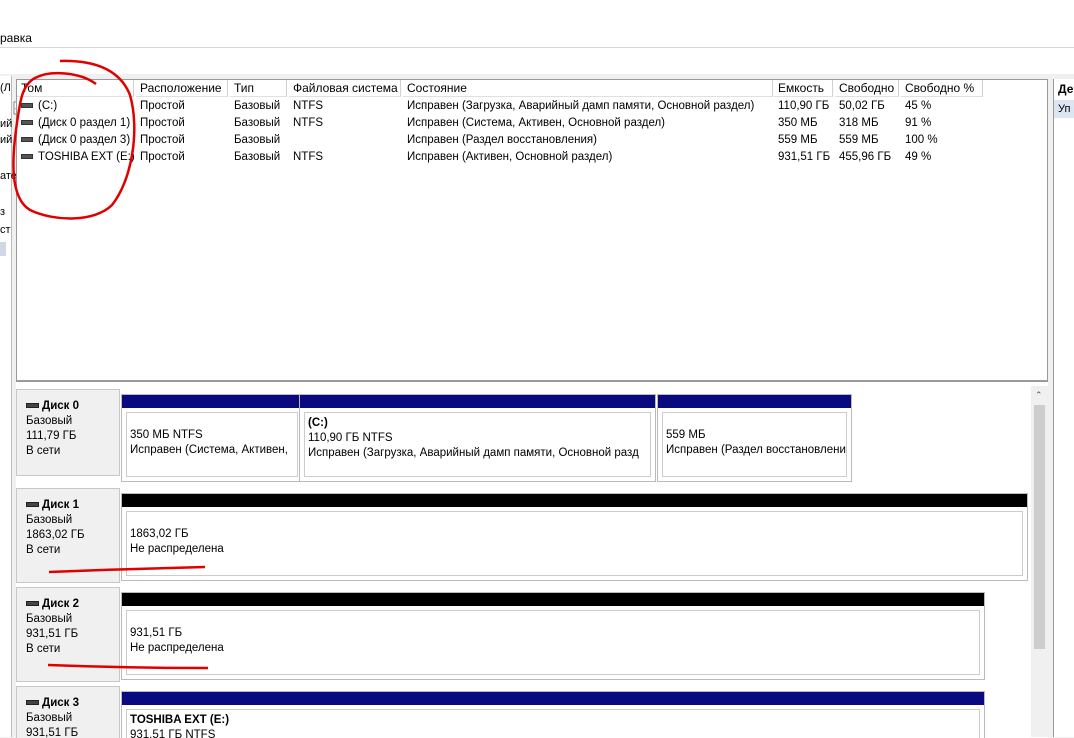 This screenshot has height=738, width=1074. I want to click on annotation-underline-disk1, so click(127, 569).